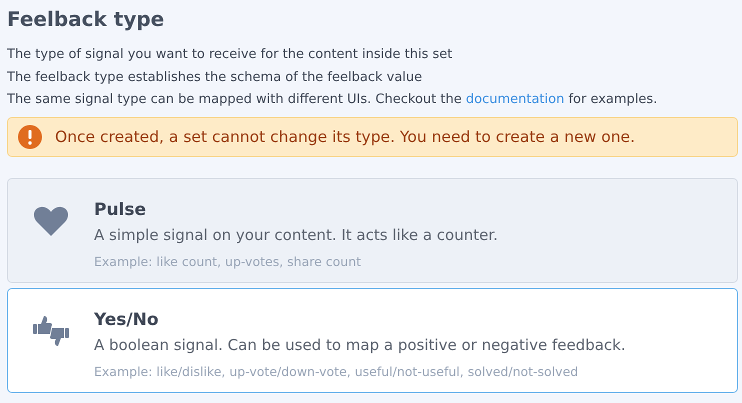 The height and width of the screenshot is (403, 742). What do you see at coordinates (121, 209) in the screenshot?
I see `option-title: Pulse` at bounding box center [121, 209].